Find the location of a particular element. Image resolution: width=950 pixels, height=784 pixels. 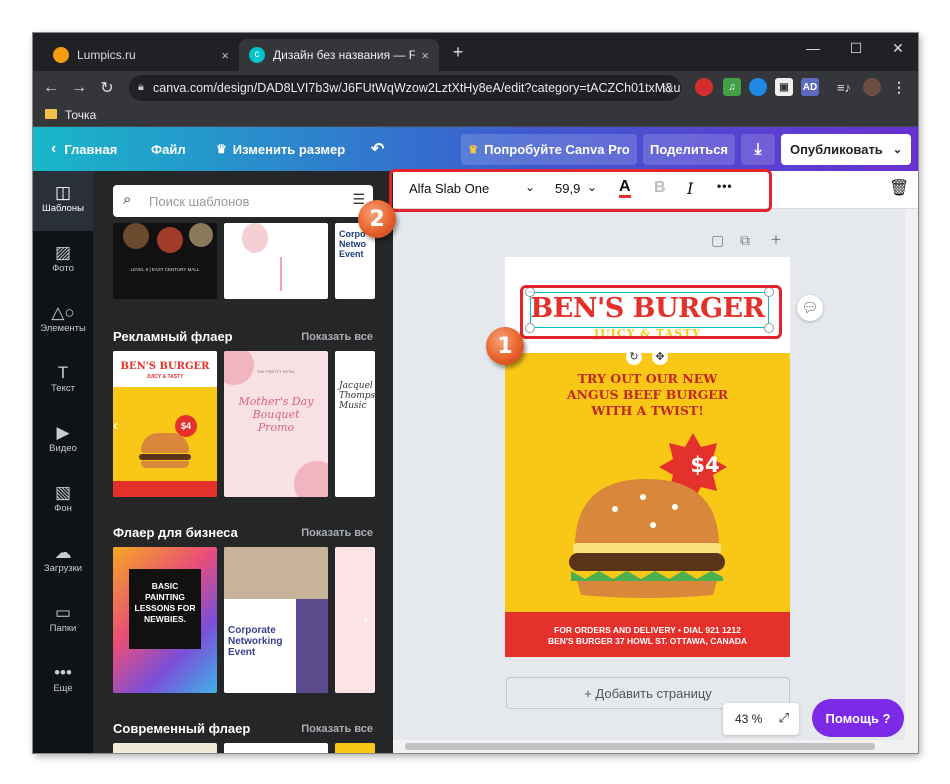

help-button: Помощь ? is located at coordinates (858, 718).